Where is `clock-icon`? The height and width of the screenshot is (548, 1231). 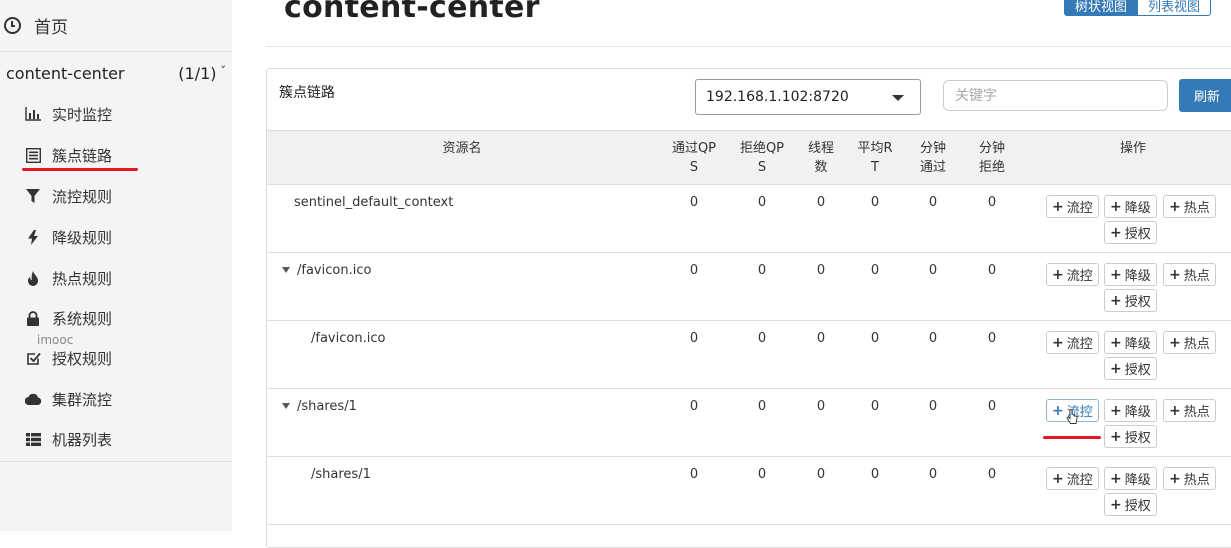
clock-icon is located at coordinates (12, 25).